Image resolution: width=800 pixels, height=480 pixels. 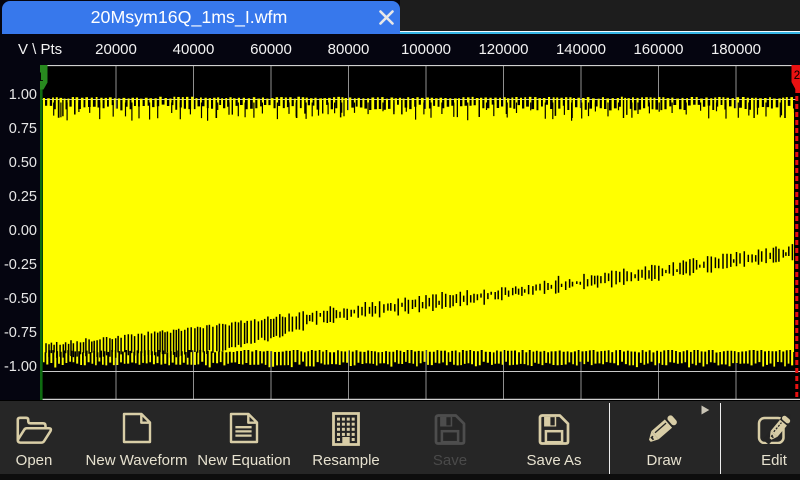 What do you see at coordinates (797, 76) in the screenshot?
I see `svg-text: 2` at bounding box center [797, 76].